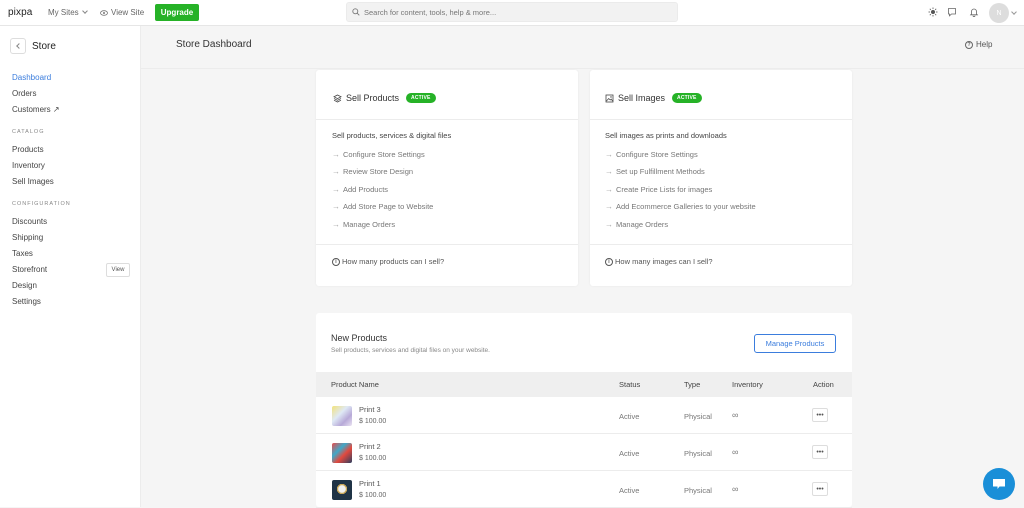  Describe the element at coordinates (177, 12) in the screenshot. I see `upgrade-button: Upgrade` at that location.